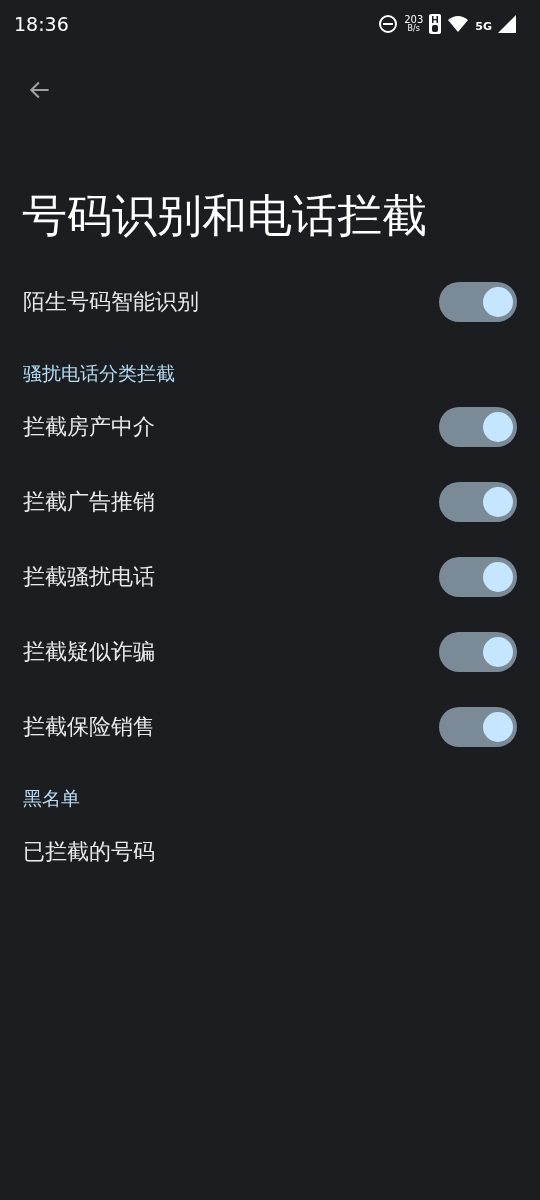 Image resolution: width=540 pixels, height=1200 pixels. I want to click on setting-row: 拦截保险销售, so click(270, 726).